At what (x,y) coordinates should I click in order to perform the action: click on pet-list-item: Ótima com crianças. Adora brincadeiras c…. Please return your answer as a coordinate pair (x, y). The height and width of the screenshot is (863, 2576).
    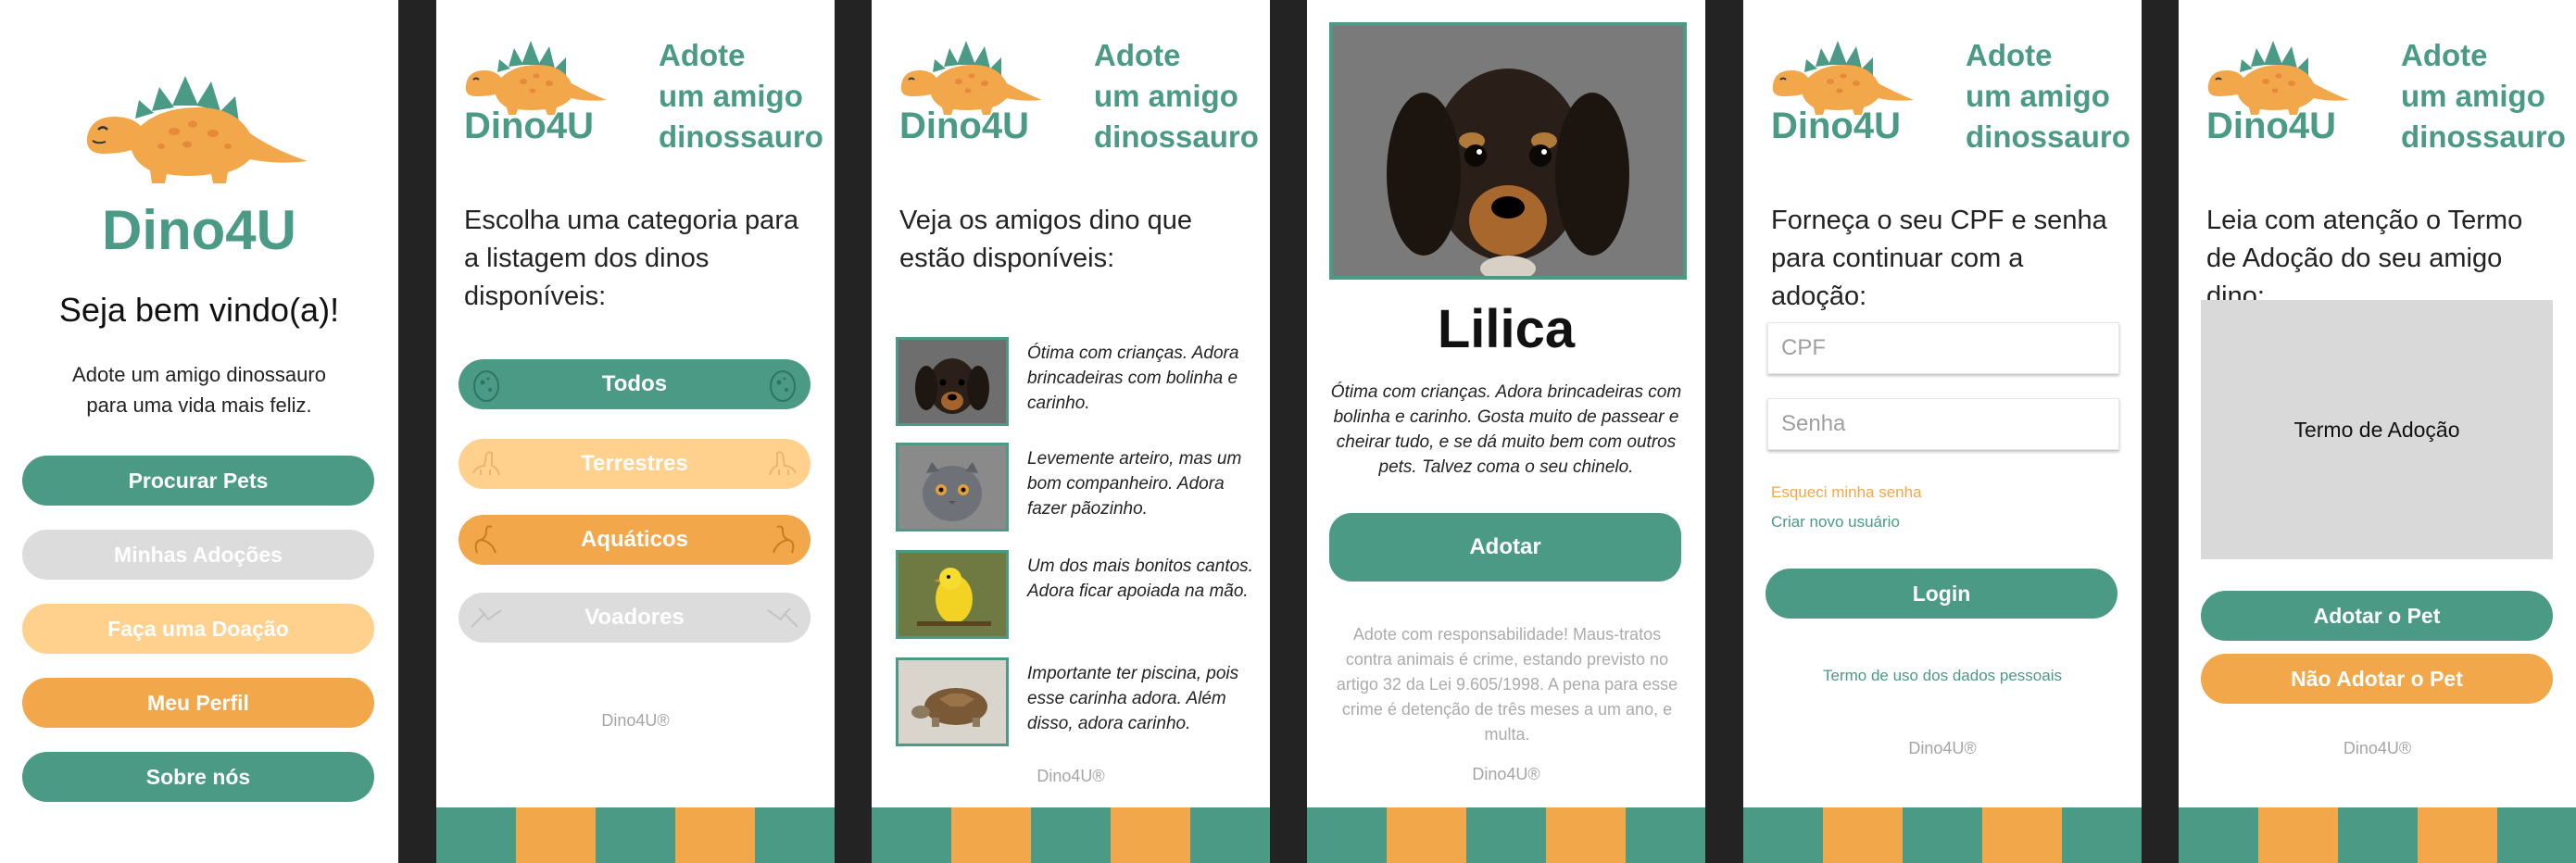
    Looking at the image, I should click on (1076, 383).